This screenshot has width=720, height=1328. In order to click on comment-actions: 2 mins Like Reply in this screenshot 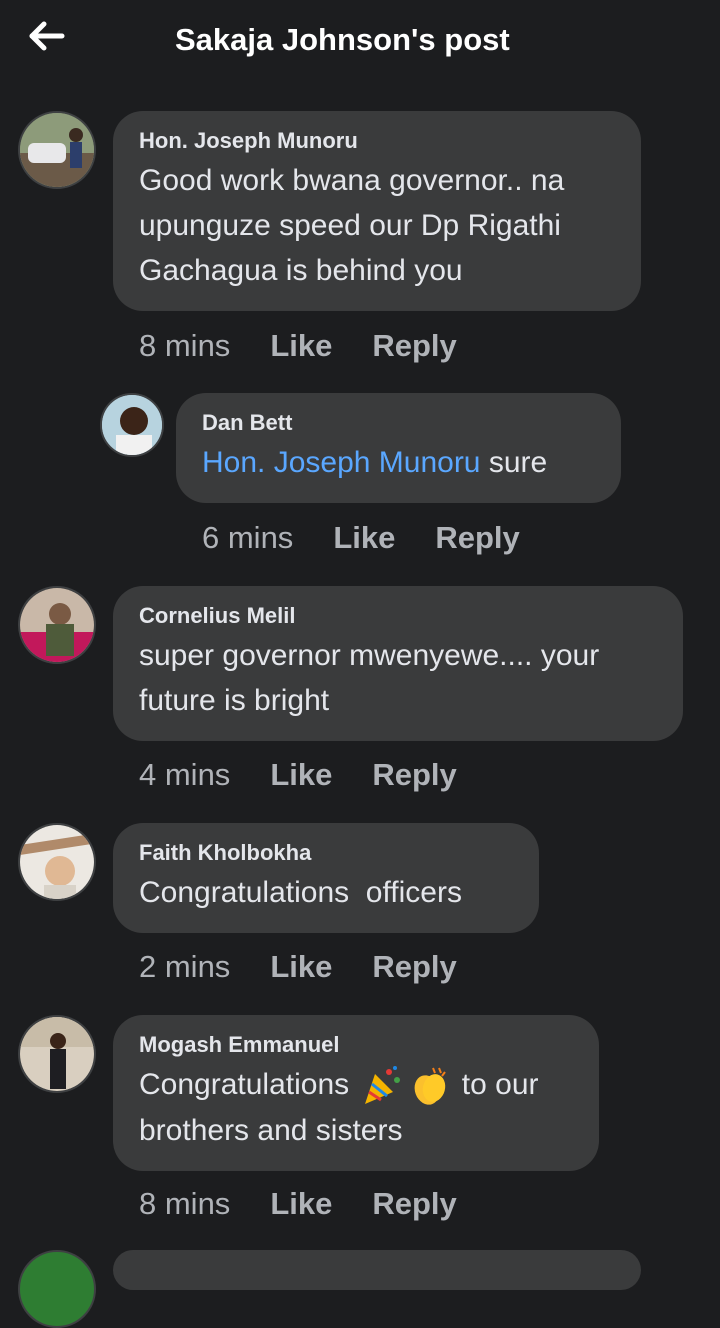, I will do `click(318, 967)`.